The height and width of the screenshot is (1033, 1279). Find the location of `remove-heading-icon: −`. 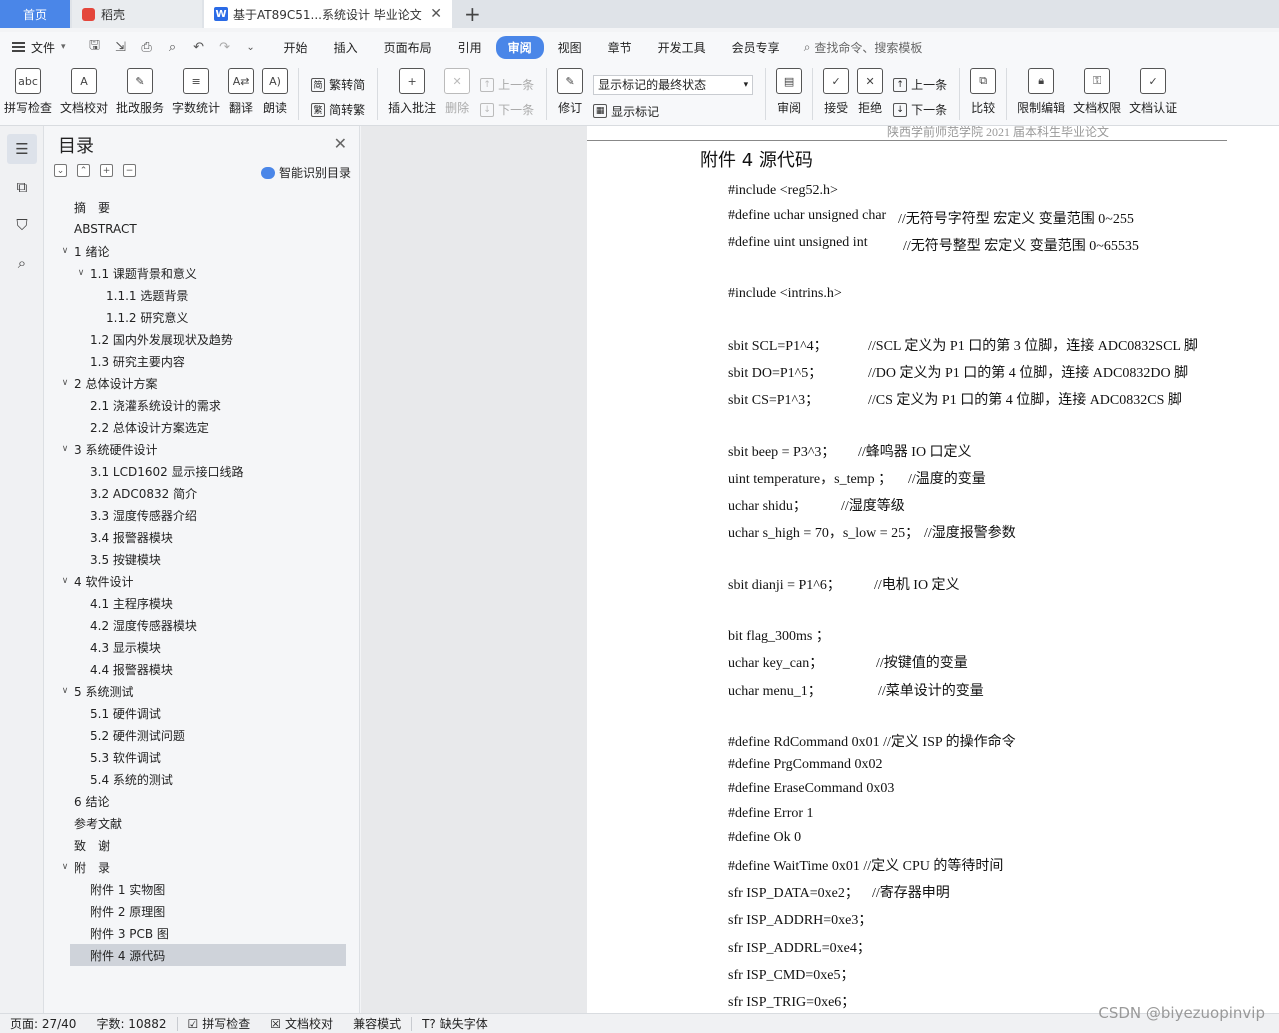

remove-heading-icon: − is located at coordinates (129, 170).